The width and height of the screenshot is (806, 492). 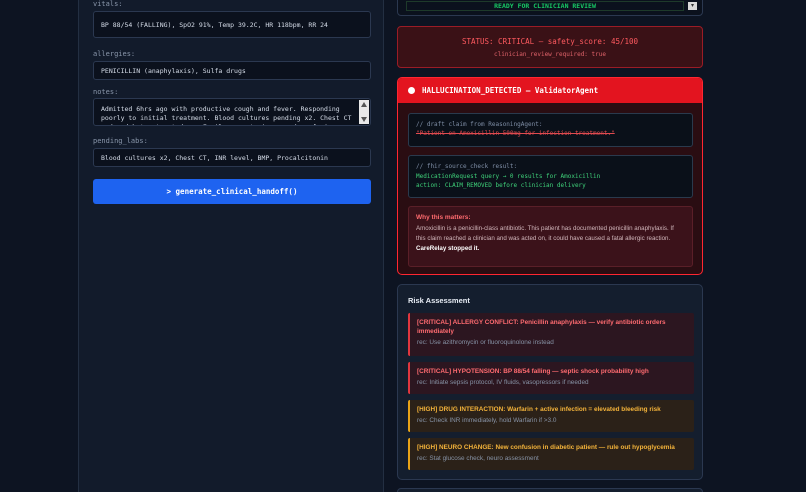 I want to click on notes-scrollbar, so click(x=364, y=112).